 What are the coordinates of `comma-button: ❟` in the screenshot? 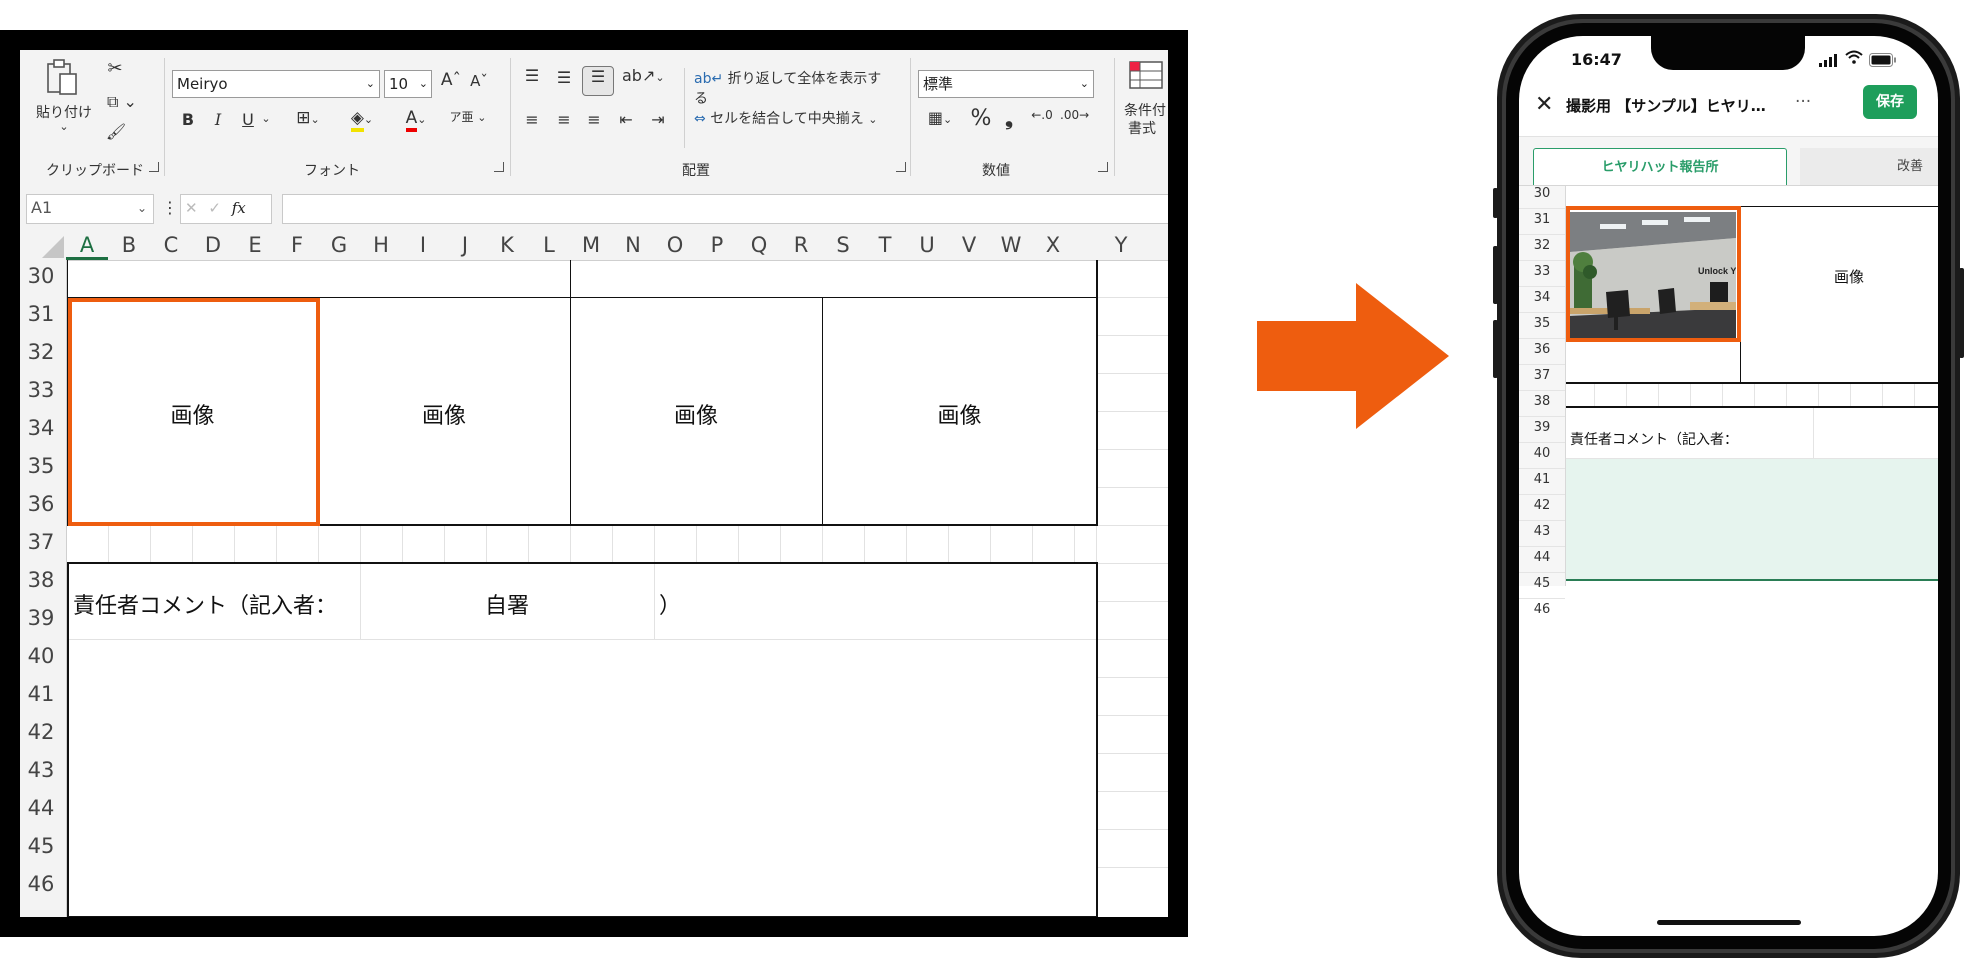 It's located at (1009, 118).